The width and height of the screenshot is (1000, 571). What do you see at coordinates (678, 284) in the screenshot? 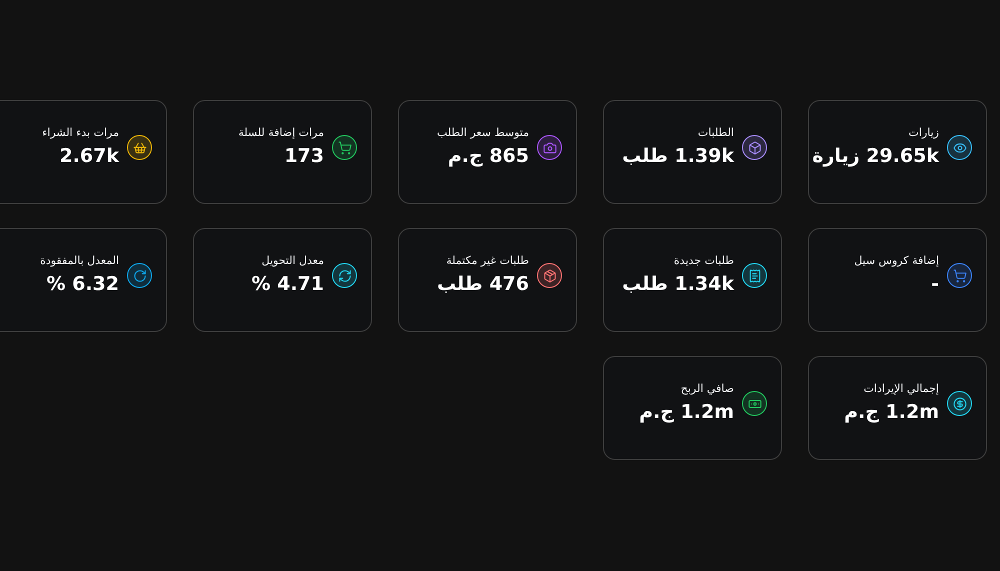
I see `stat-value: 1.34k طلب` at bounding box center [678, 284].